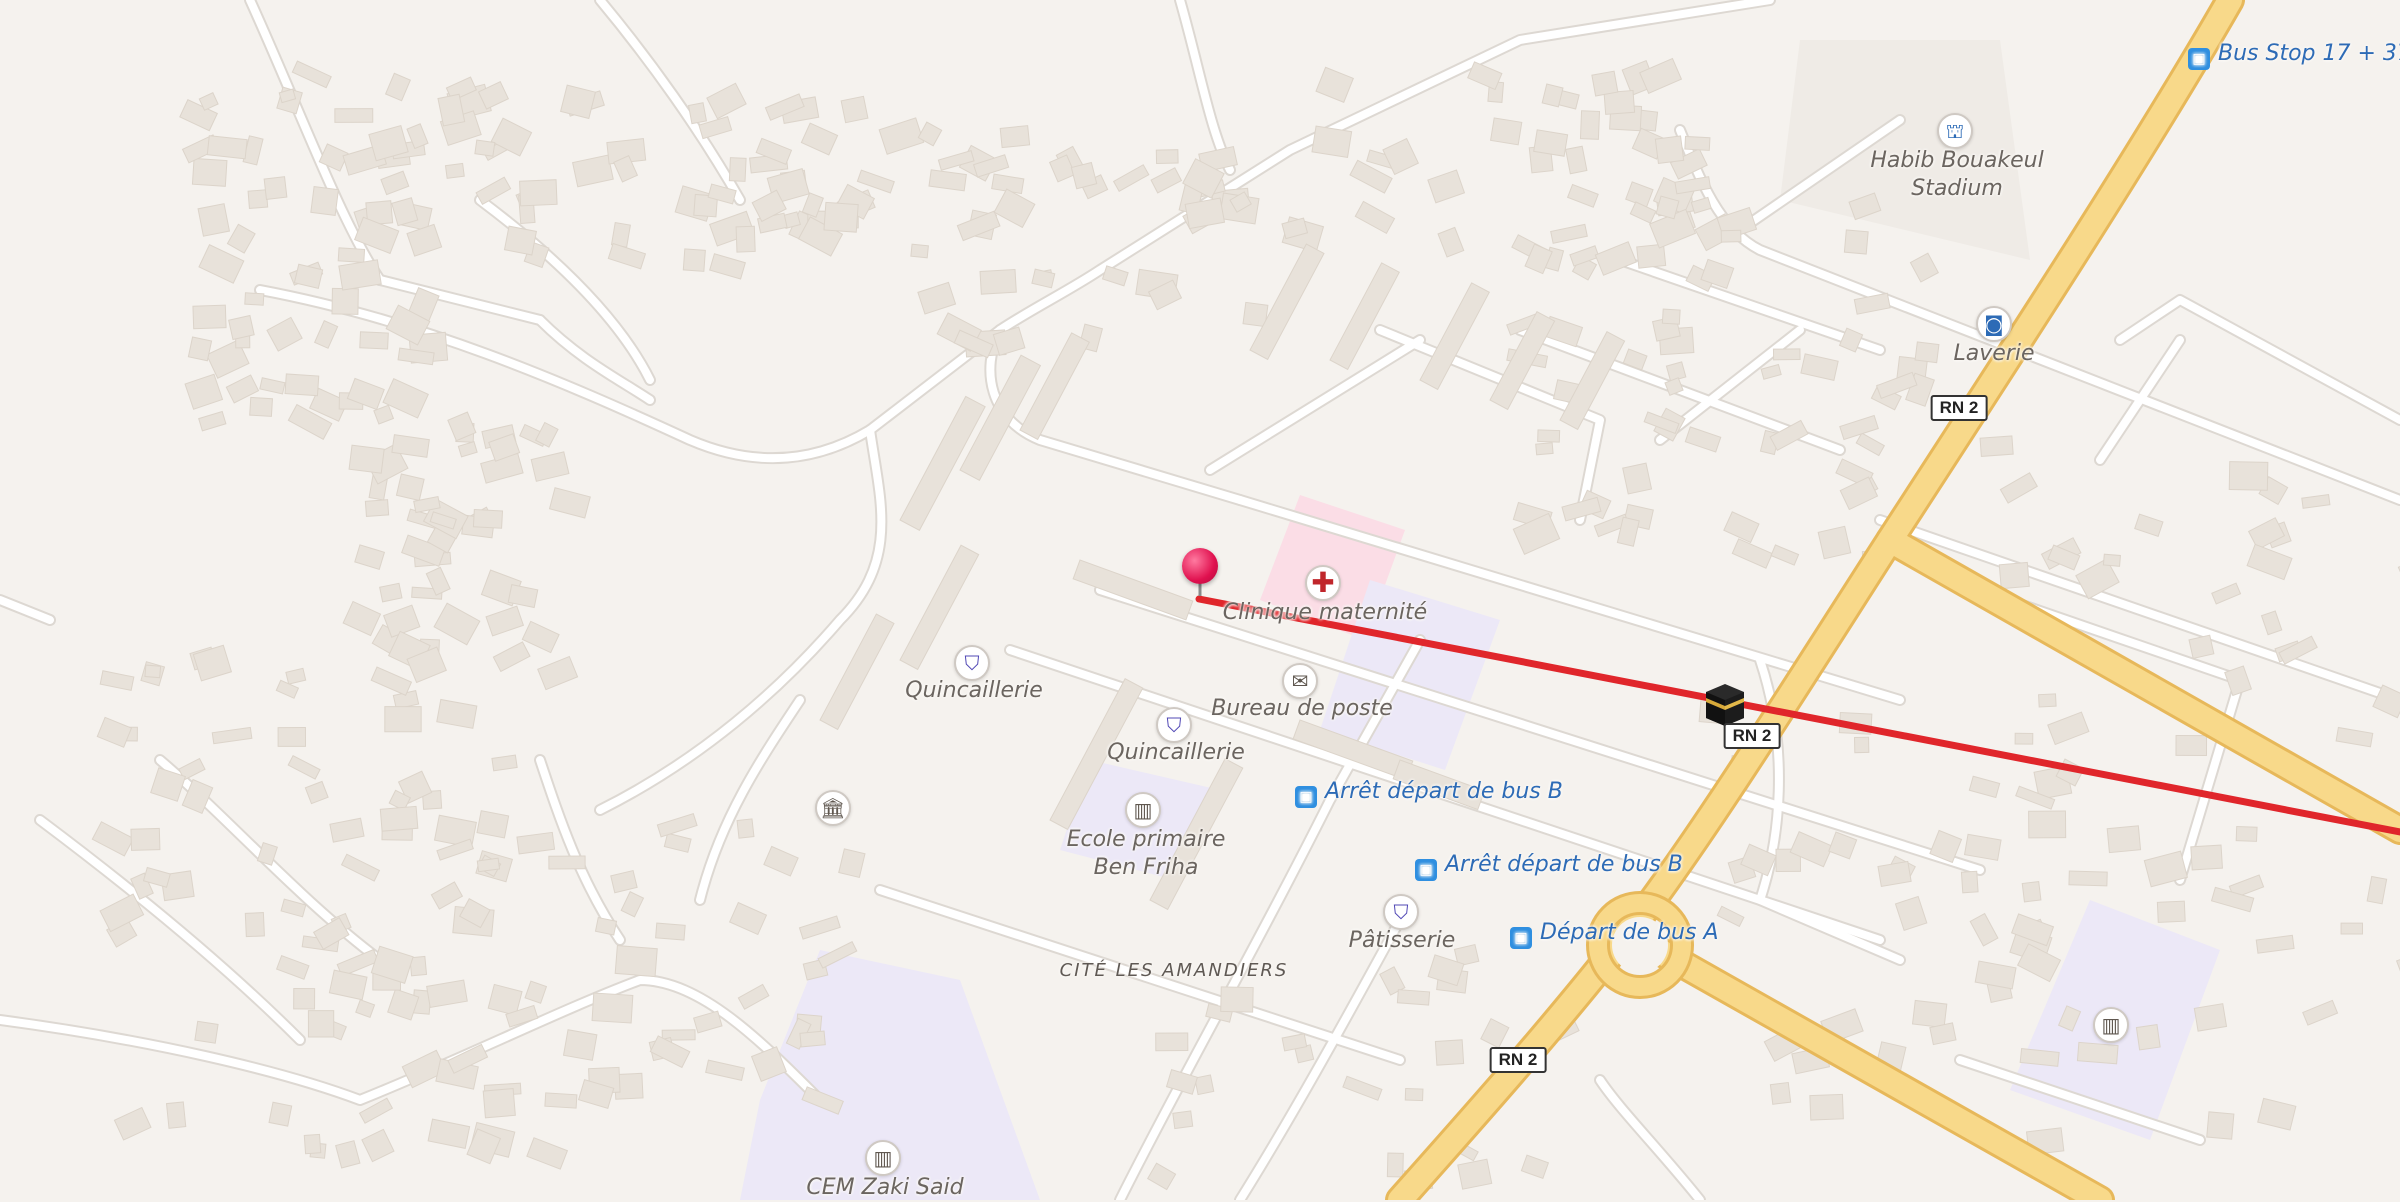  I want to click on hospital-poi: ✚, so click(1323, 583).